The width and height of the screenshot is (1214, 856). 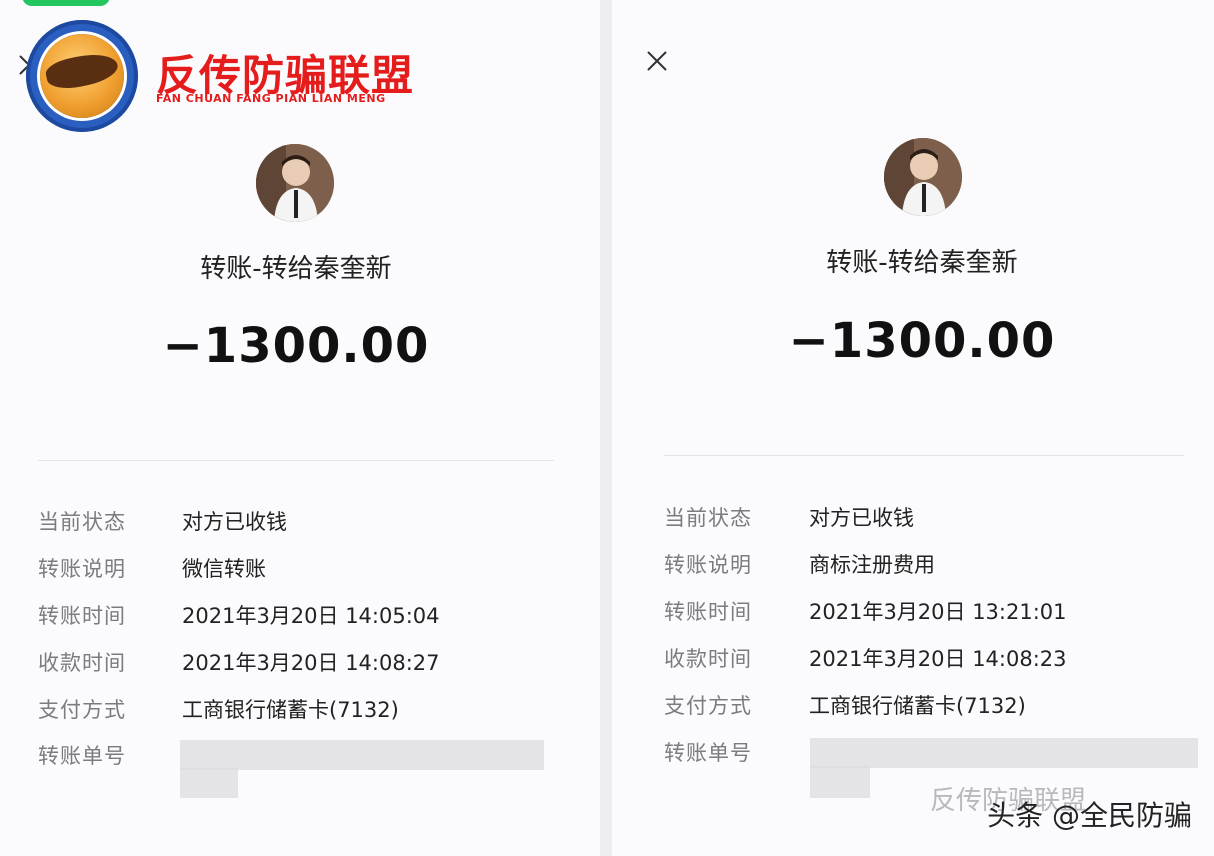 I want to click on close-icon, so click(x=657, y=61).